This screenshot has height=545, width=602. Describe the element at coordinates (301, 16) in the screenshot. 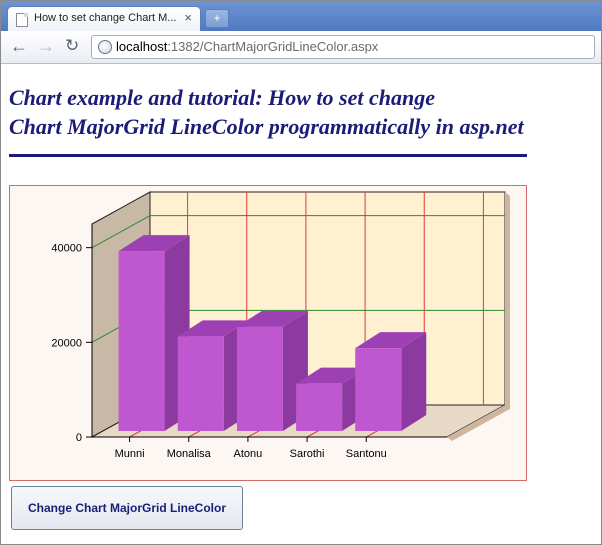

I see `tab-strip: How to set change Chart M... × +` at that location.